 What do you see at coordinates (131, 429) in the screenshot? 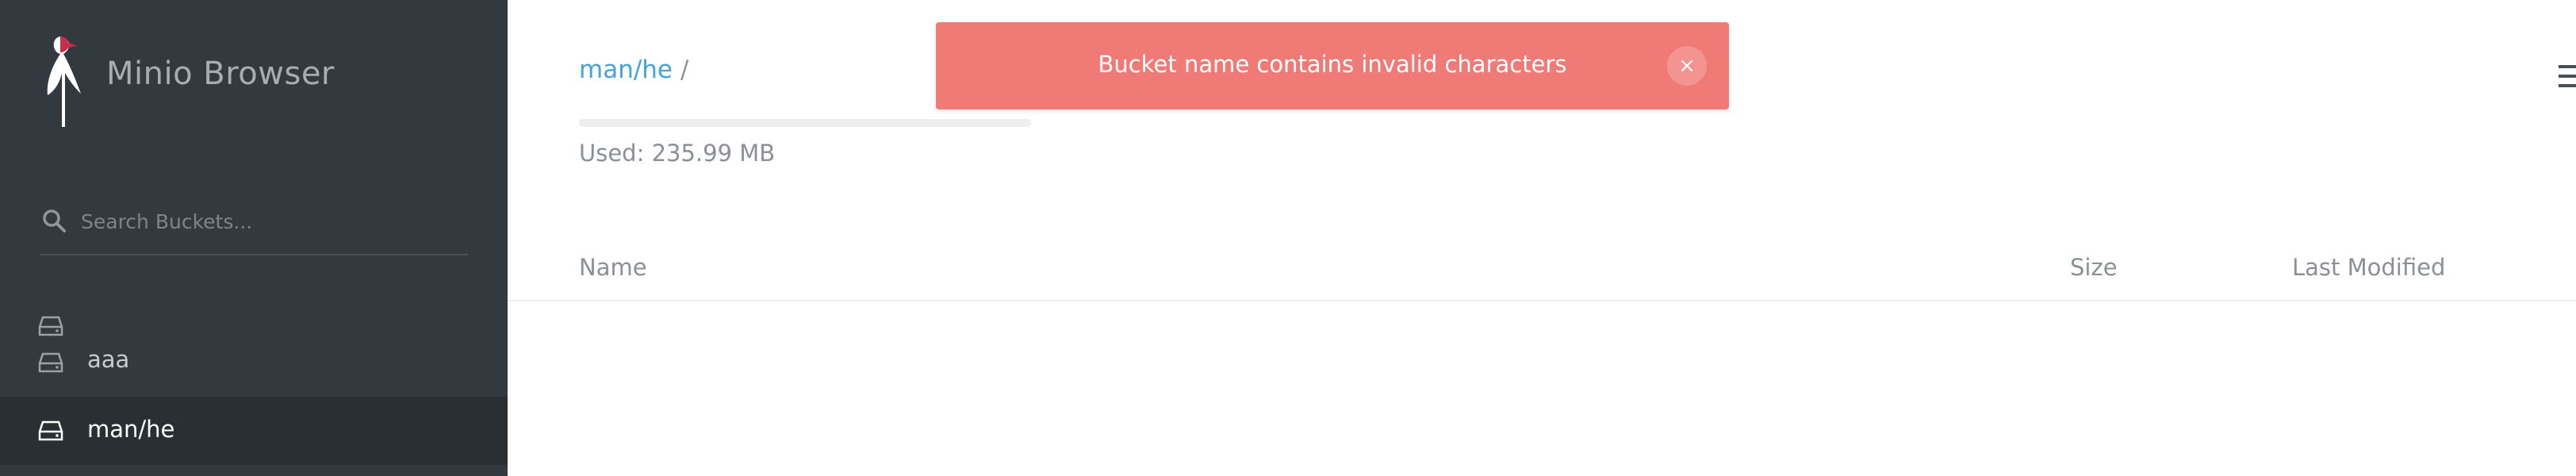
I see `bucket-label: man/he` at bounding box center [131, 429].